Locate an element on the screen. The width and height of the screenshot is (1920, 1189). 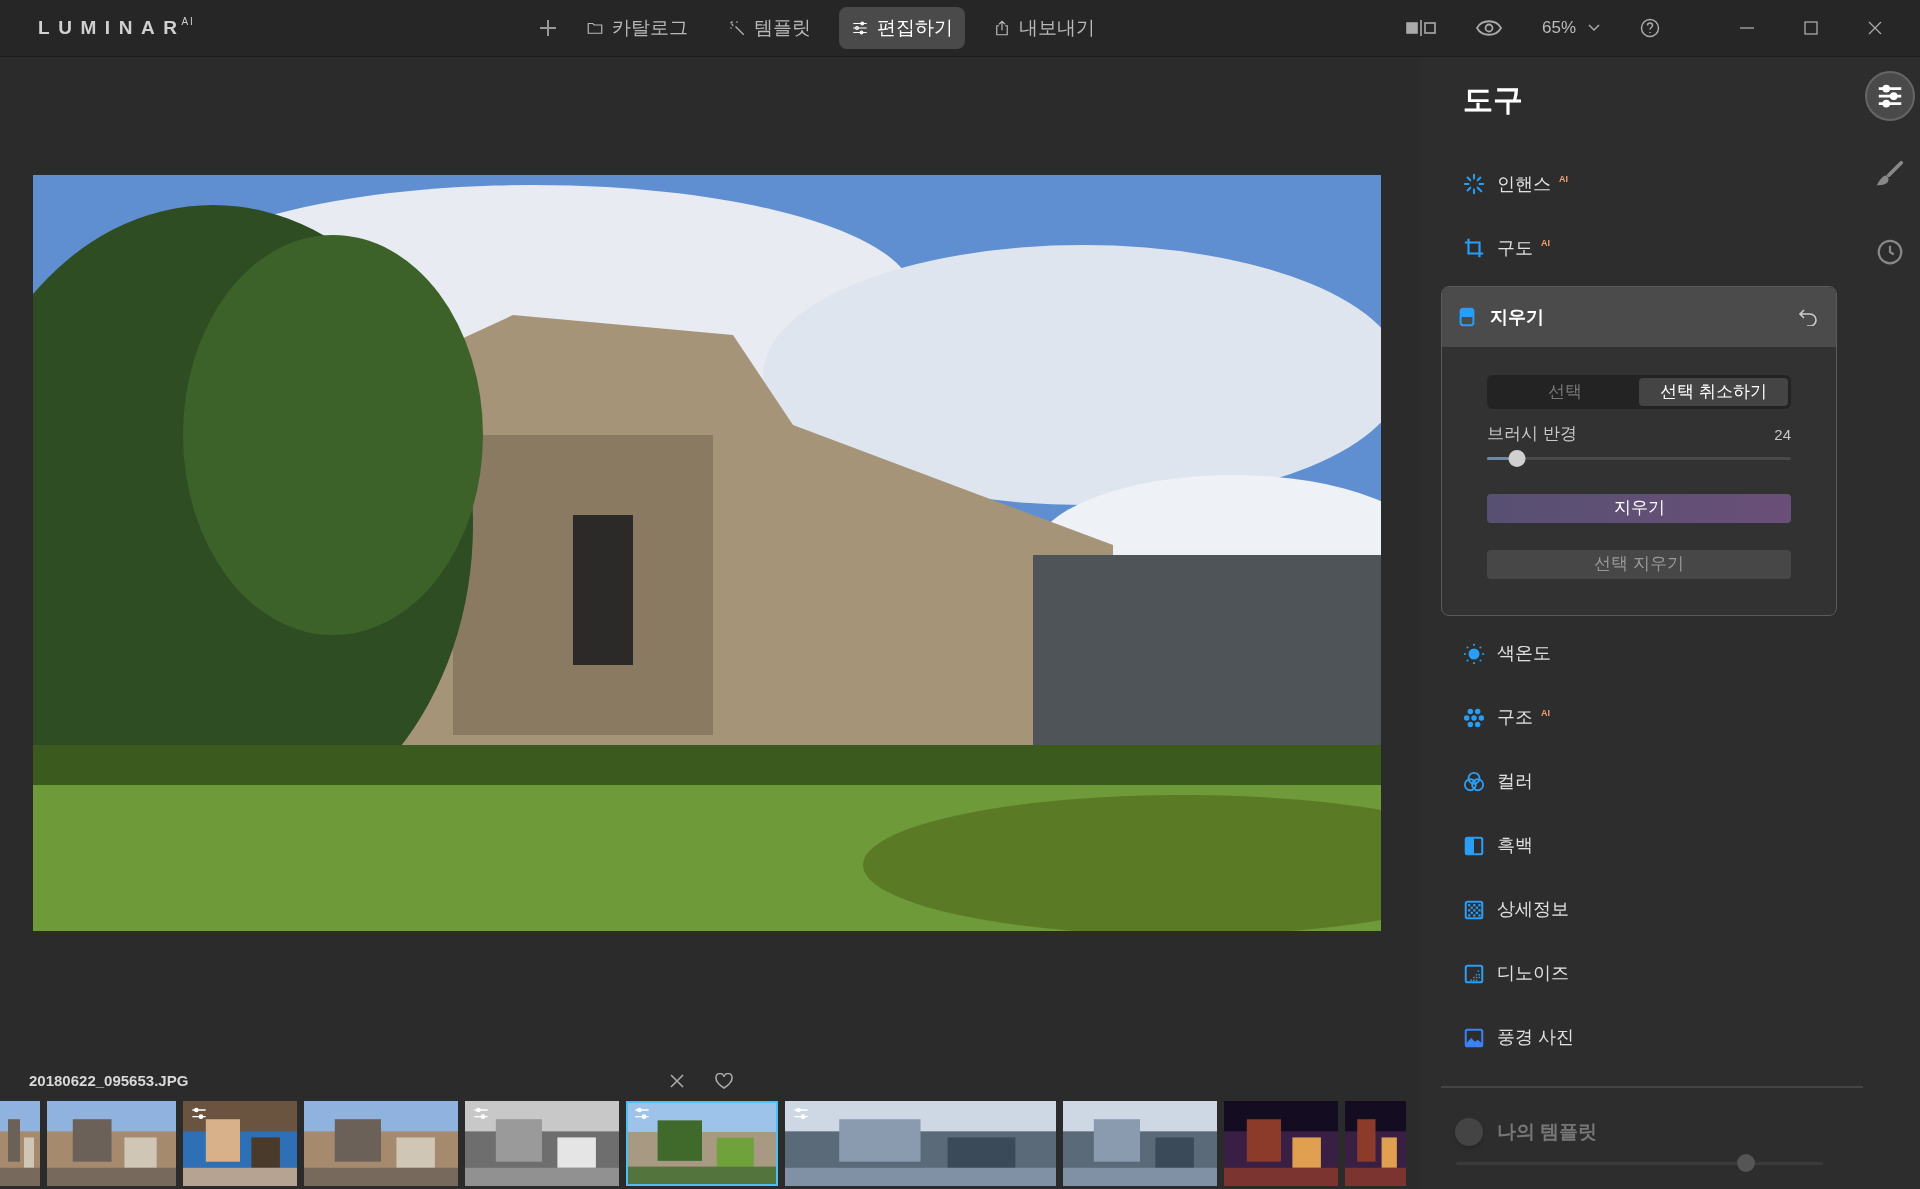
half-square-icon is located at coordinates (1474, 845).